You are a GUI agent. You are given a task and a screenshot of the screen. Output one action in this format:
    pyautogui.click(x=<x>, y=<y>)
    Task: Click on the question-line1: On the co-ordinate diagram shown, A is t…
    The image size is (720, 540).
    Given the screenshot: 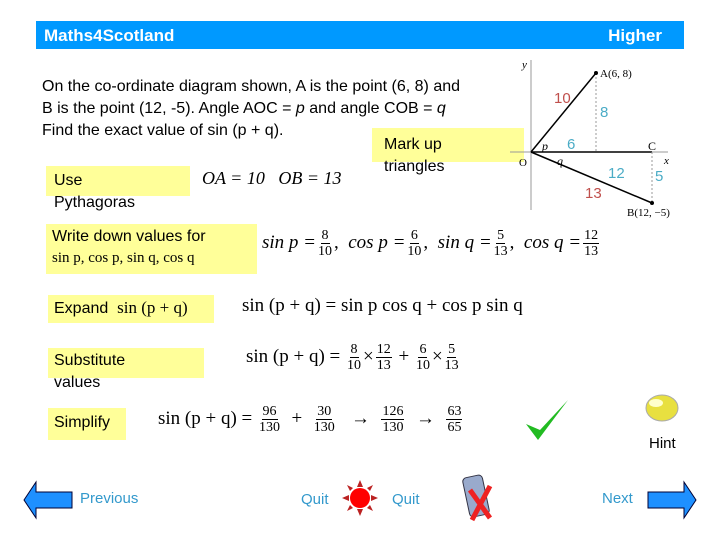 What is the action you would take?
    pyautogui.click(x=251, y=86)
    